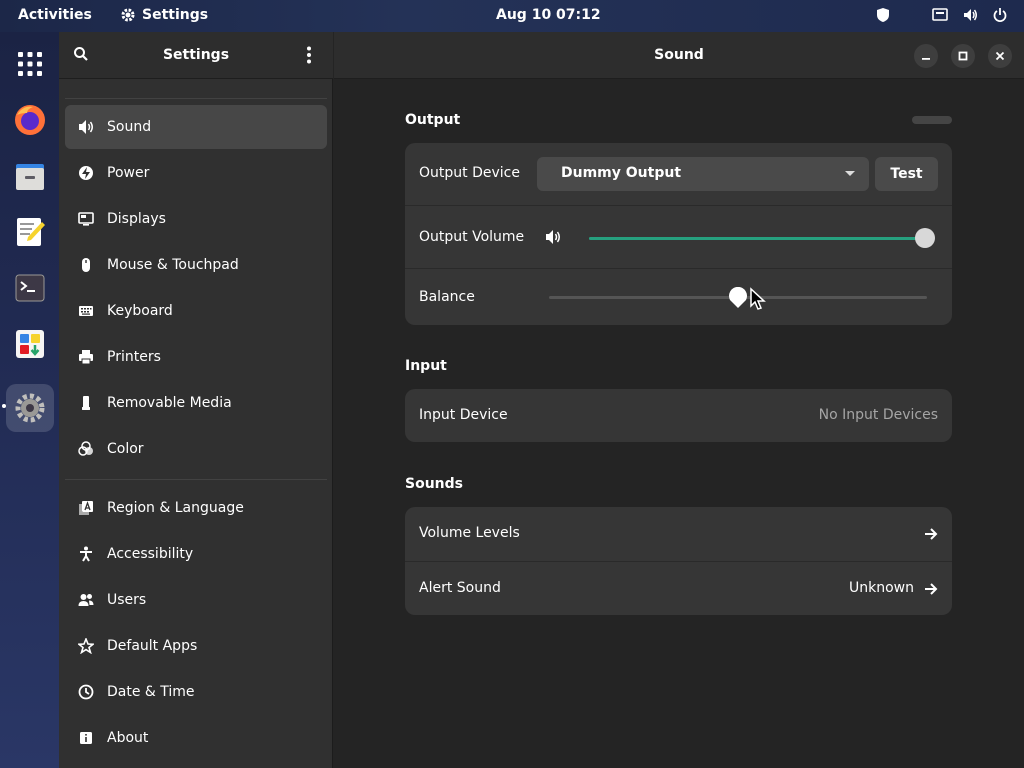 The image size is (1024, 768). What do you see at coordinates (196, 738) in the screenshot?
I see `sidebar-item-about: About` at bounding box center [196, 738].